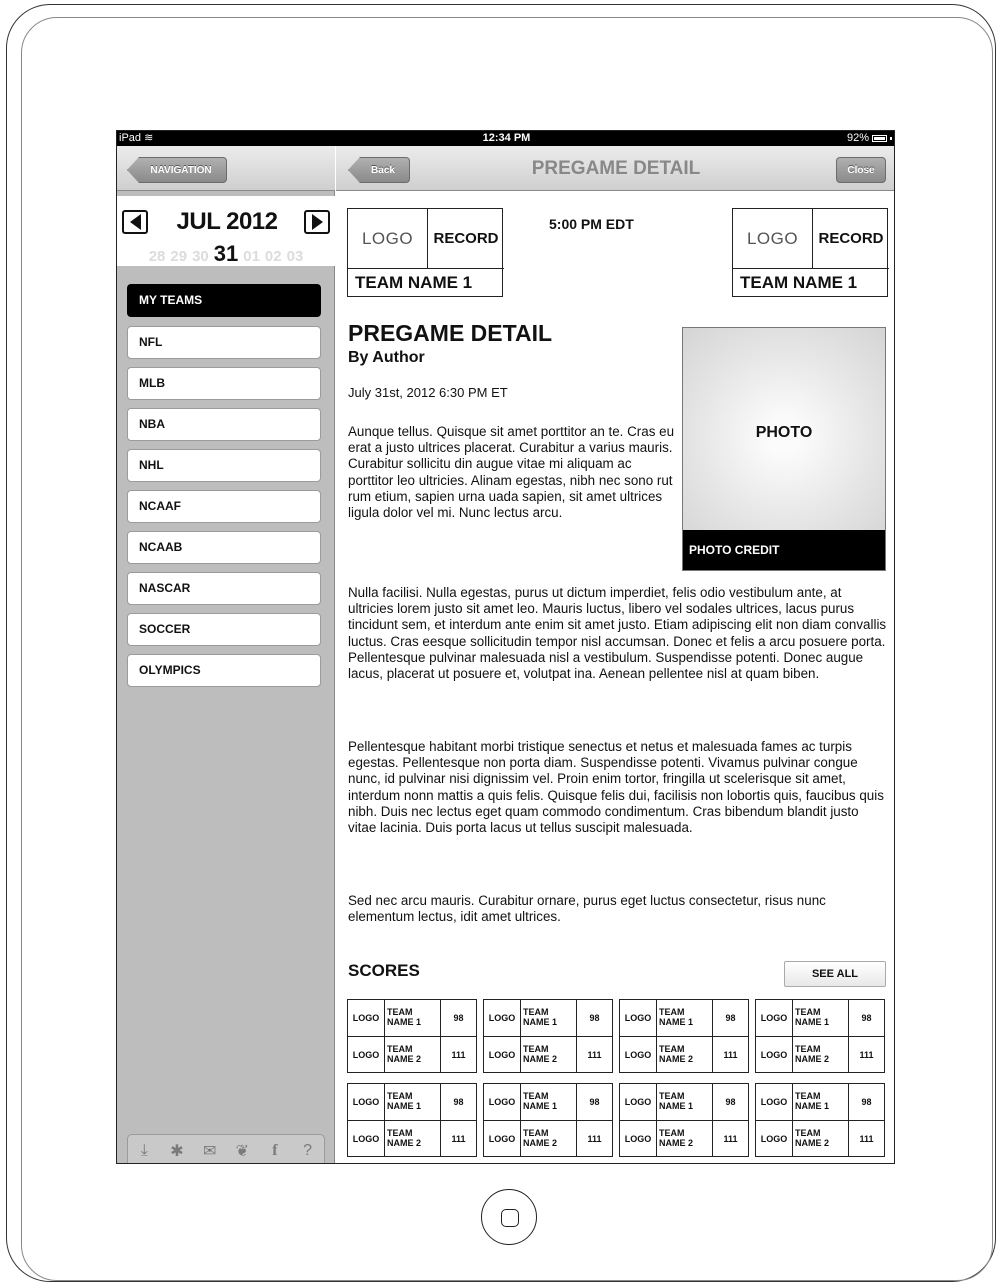  What do you see at coordinates (144, 1151) in the screenshot?
I see `download-icon: ⤓` at bounding box center [144, 1151].